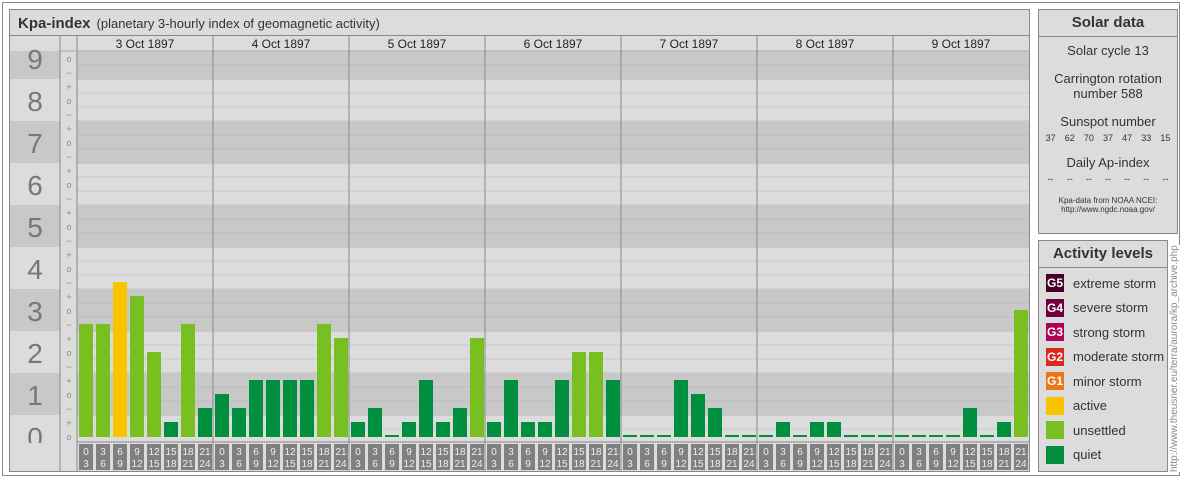 The image size is (1184, 480). Describe the element at coordinates (1108, 78) in the screenshot. I see `carrington-label: Carrington rotation` at that location.